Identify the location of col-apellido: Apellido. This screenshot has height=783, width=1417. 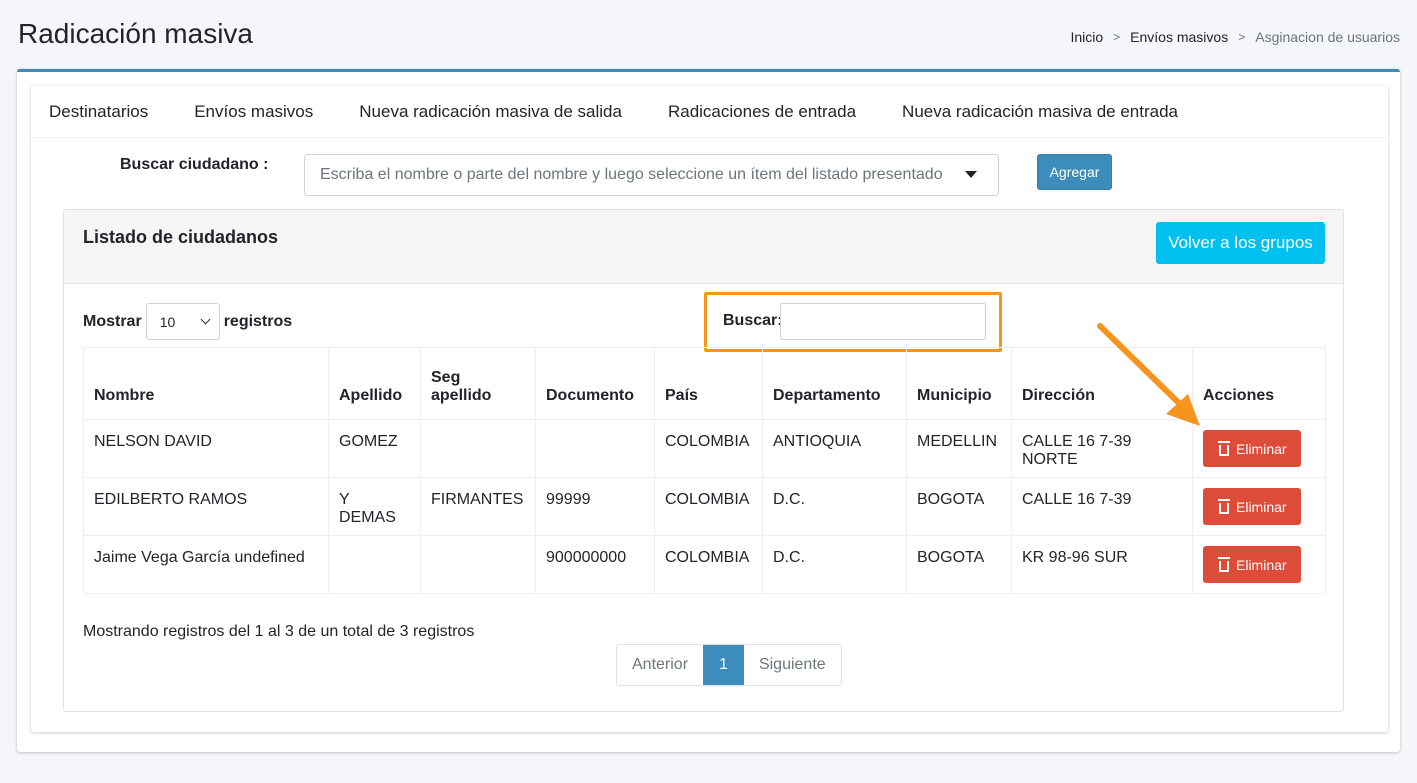
(374, 383).